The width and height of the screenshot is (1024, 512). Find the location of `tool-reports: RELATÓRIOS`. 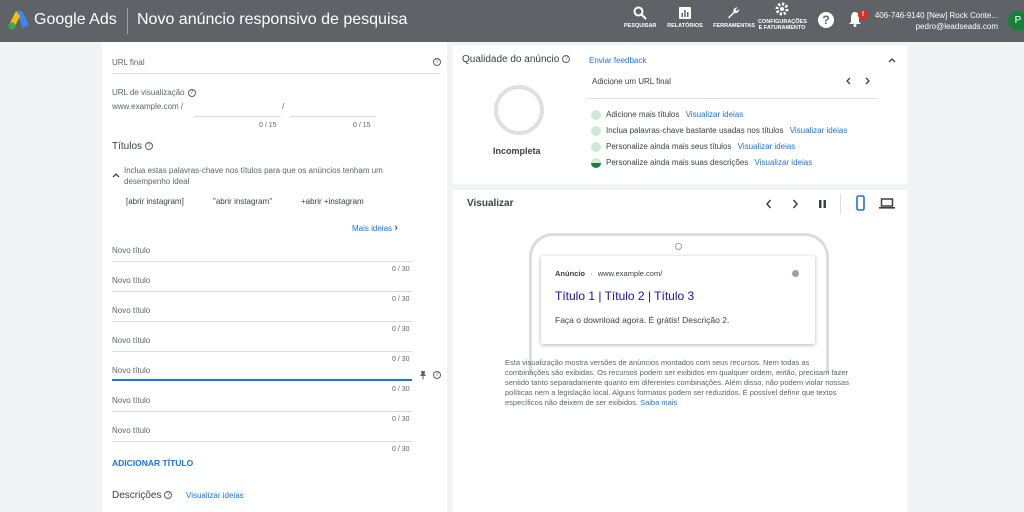

tool-reports: RELATÓRIOS is located at coordinates (685, 17).